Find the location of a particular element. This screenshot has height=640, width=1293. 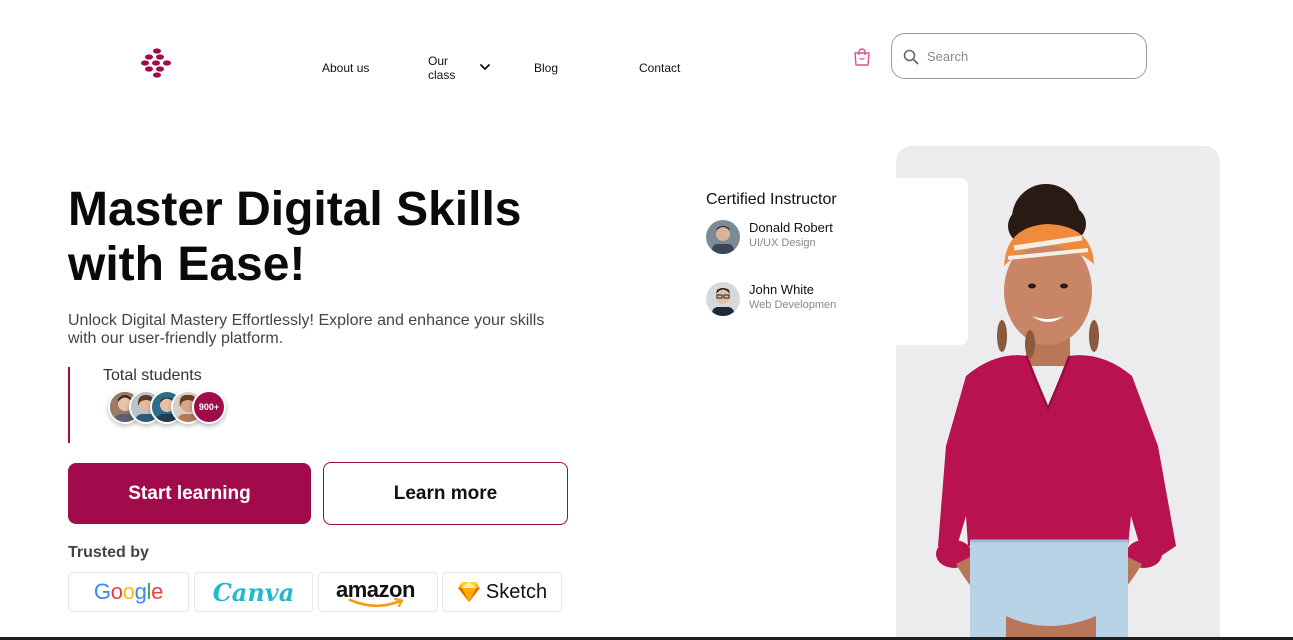

instructor-name: John White is located at coordinates (782, 289).